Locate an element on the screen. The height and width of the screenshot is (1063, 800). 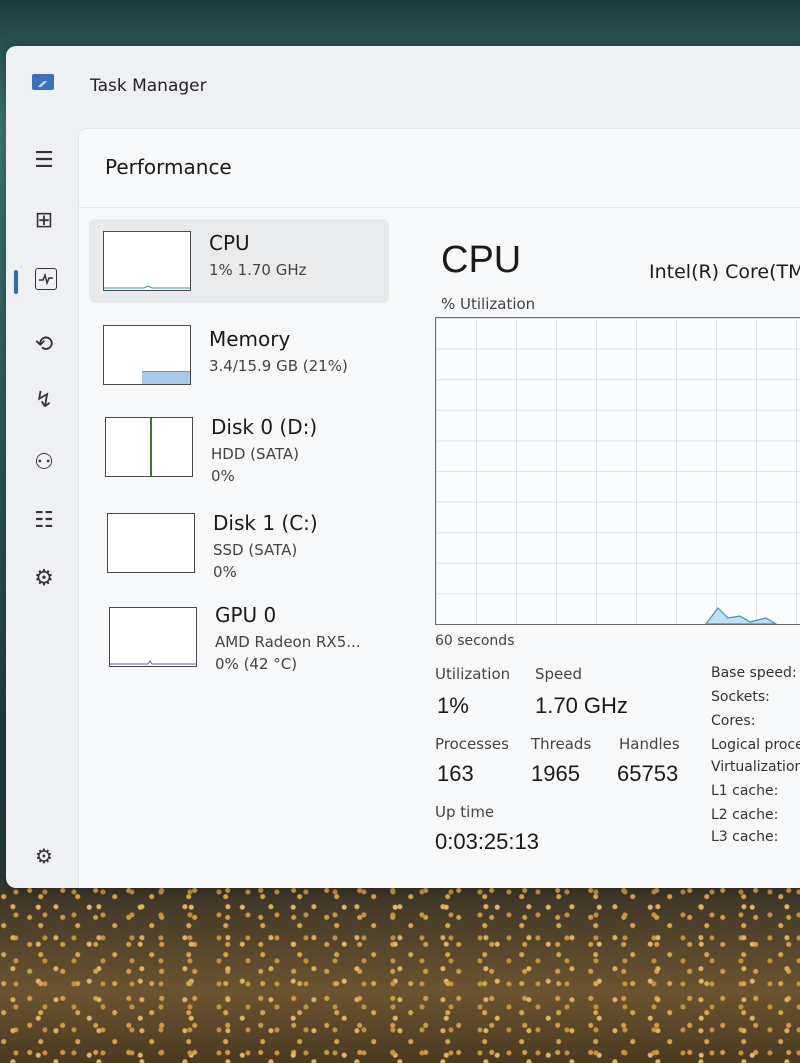
time-span-label: 60 seconds is located at coordinates (475, 641).